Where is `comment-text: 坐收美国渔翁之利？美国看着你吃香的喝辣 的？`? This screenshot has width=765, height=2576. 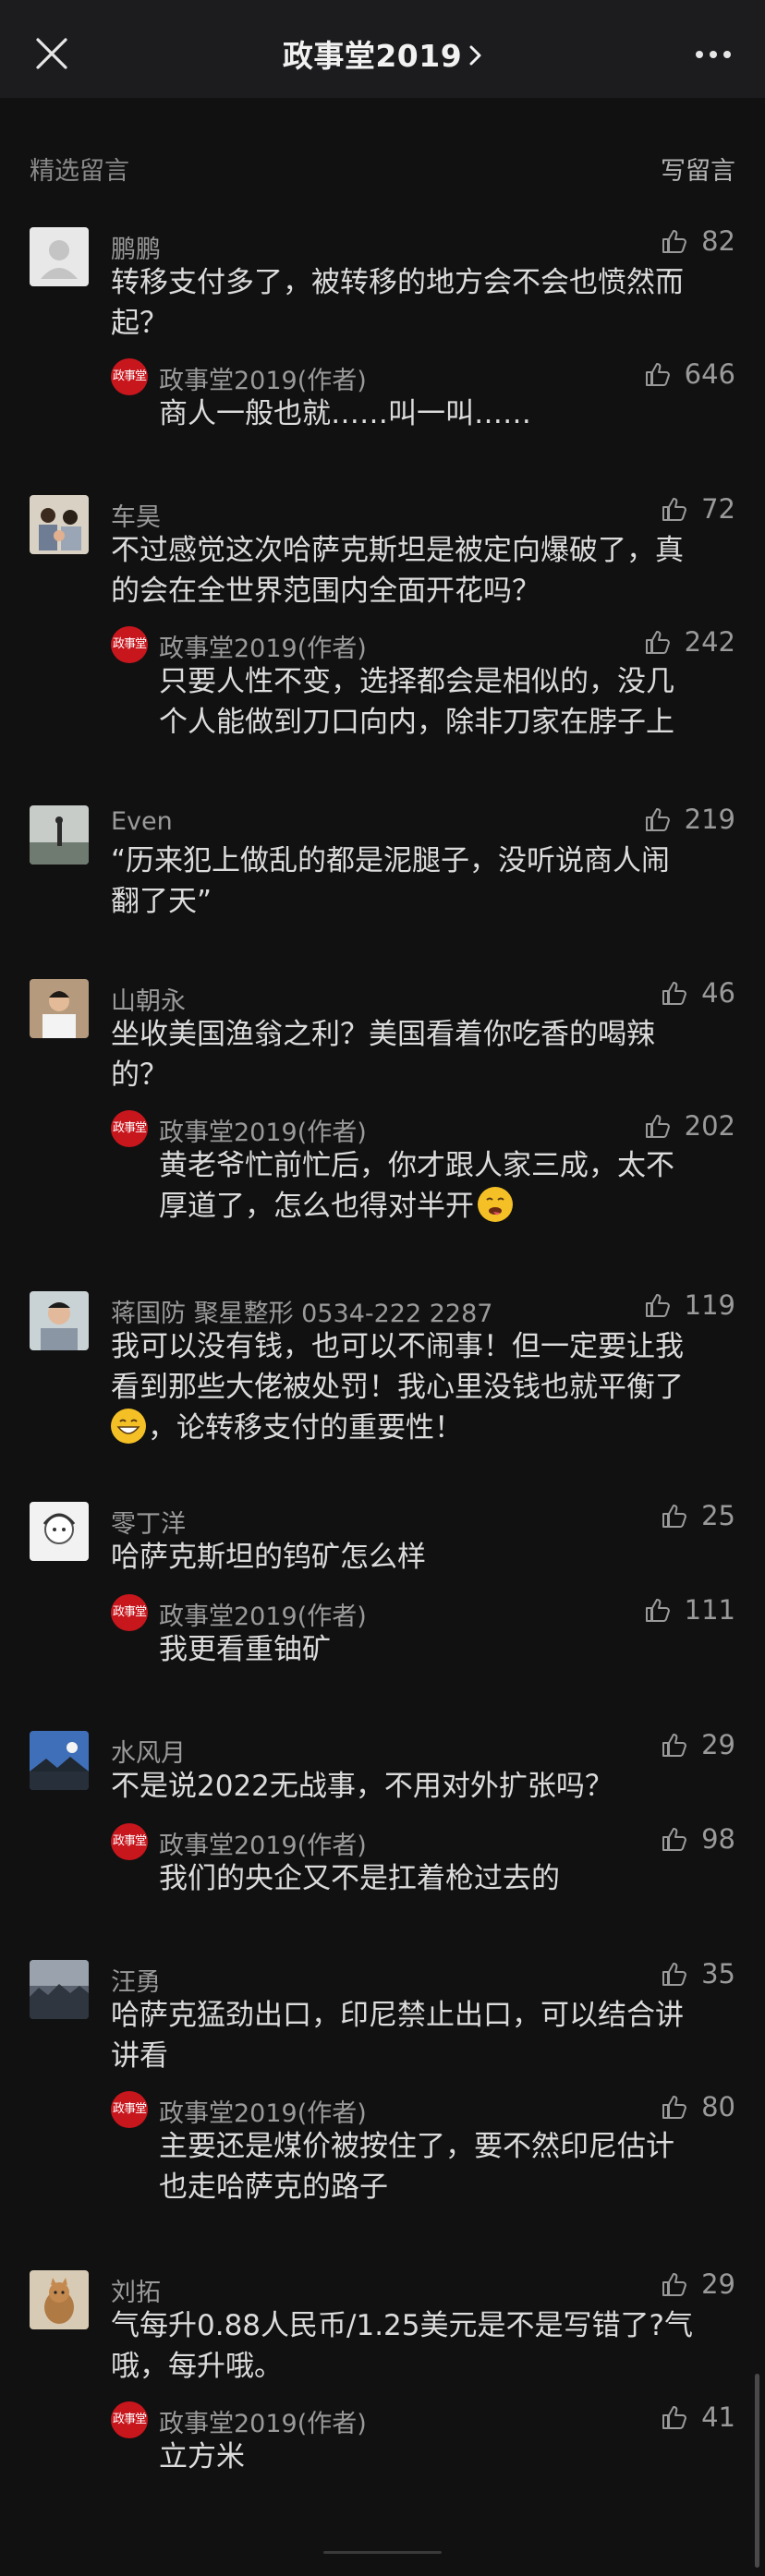
comment-text: 坐收美国渔翁之利？美国看着你吃香的喝辣 的？ is located at coordinates (425, 1054).